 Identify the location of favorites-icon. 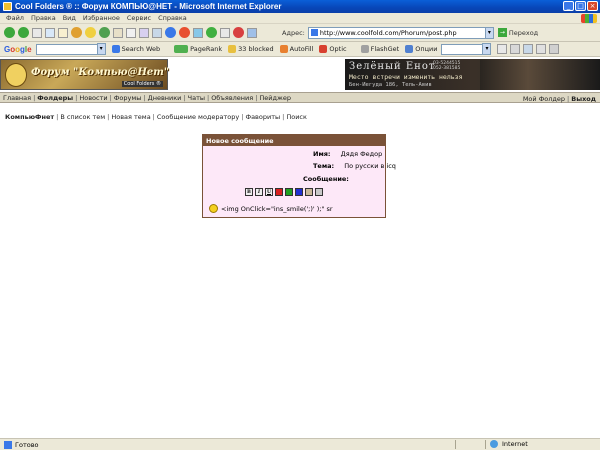
(90, 32).